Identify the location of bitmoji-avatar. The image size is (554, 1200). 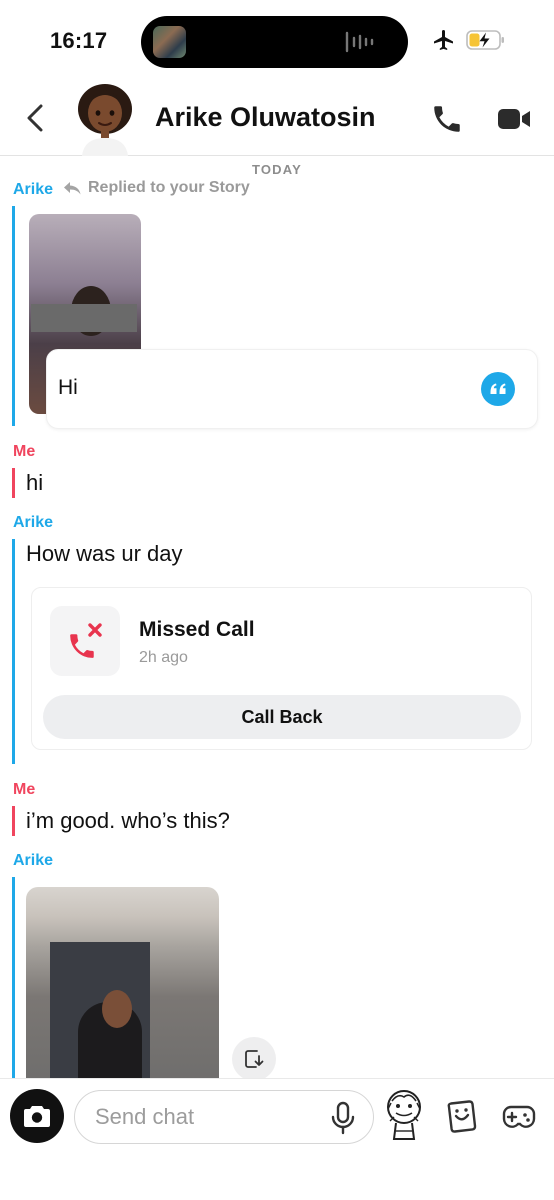
(105, 119).